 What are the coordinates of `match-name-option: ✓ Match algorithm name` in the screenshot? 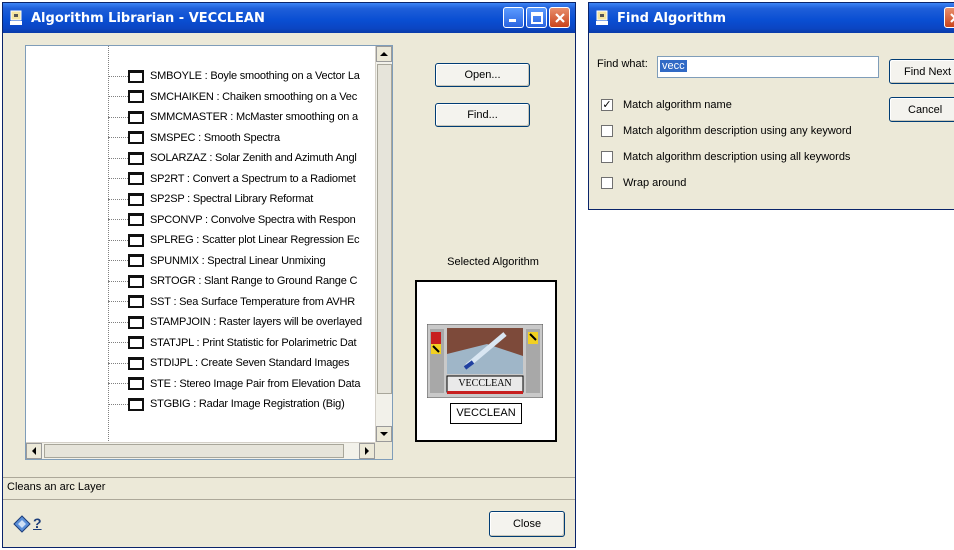 It's located at (666, 105).